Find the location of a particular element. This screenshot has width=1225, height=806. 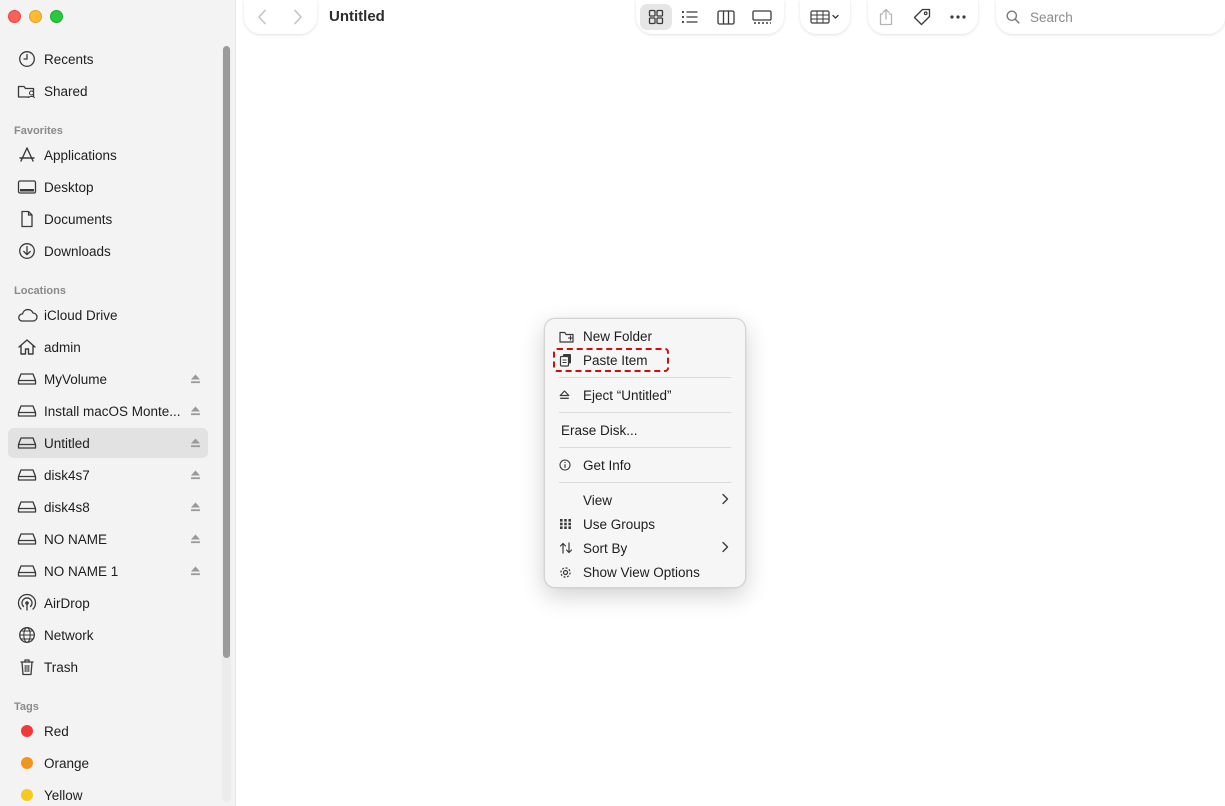

view-mode-segment is located at coordinates (710, 17).